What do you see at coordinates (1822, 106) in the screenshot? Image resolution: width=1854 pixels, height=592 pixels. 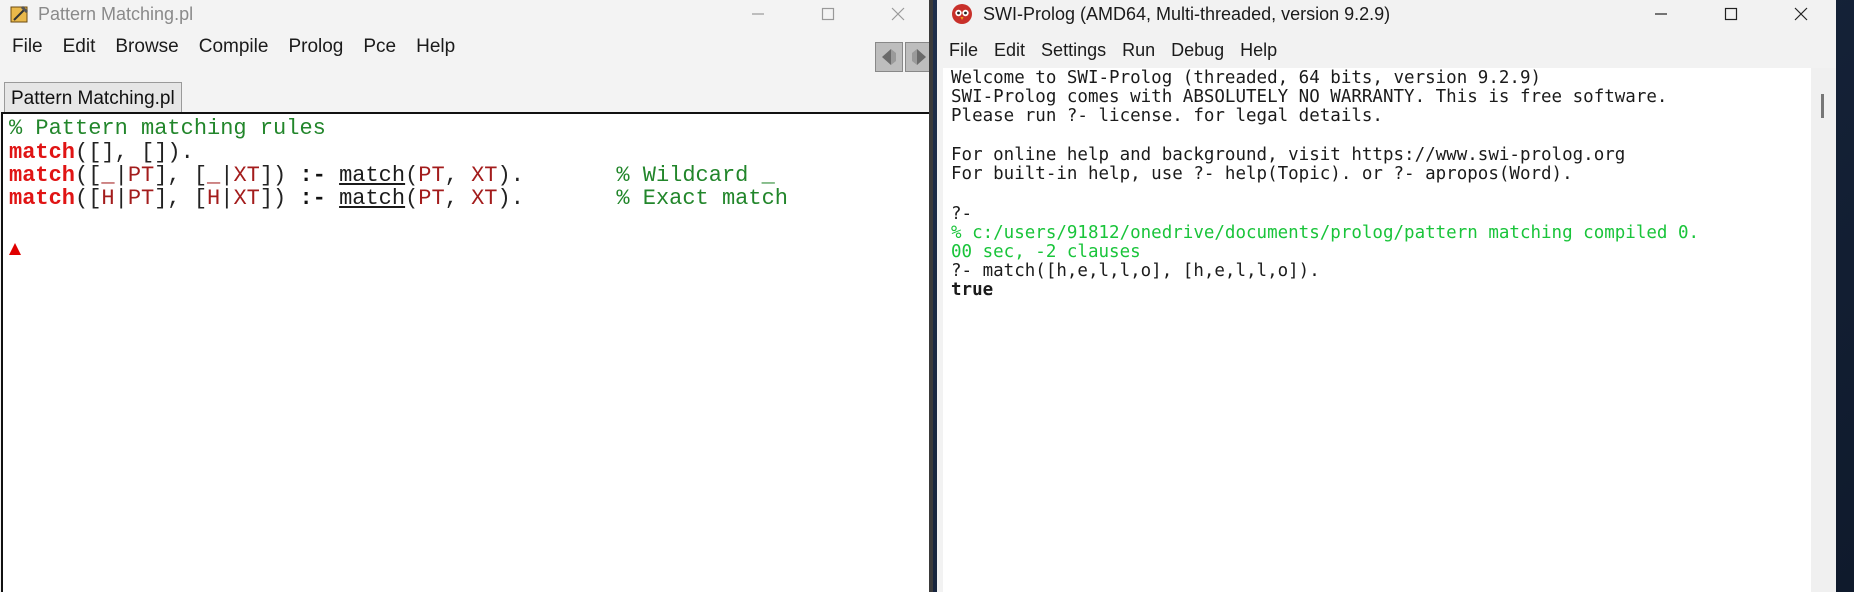 I see `scrollbar-thumb` at bounding box center [1822, 106].